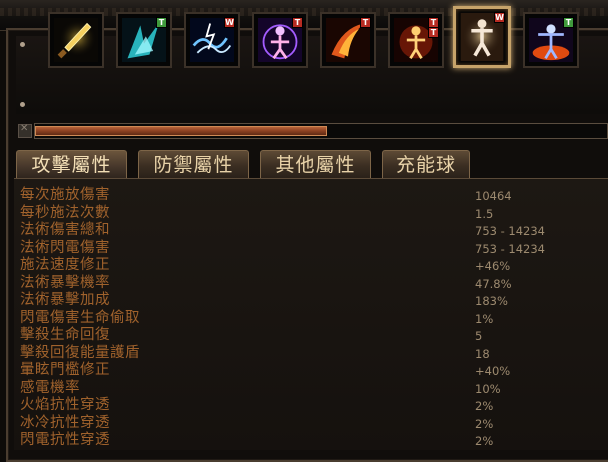 Image resolution: width=608 pixels, height=462 pixels. What do you see at coordinates (65, 300) in the screenshot?
I see `stat-label: 法術暴擊加成` at bounding box center [65, 300].